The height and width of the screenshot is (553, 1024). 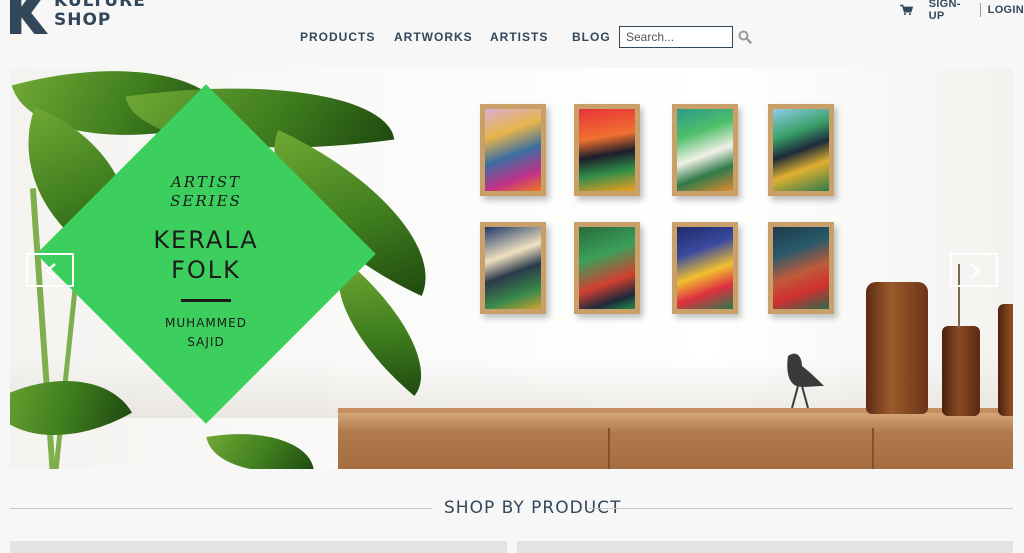 I want to click on signup-link: SIGN-UP, so click(x=950, y=11).